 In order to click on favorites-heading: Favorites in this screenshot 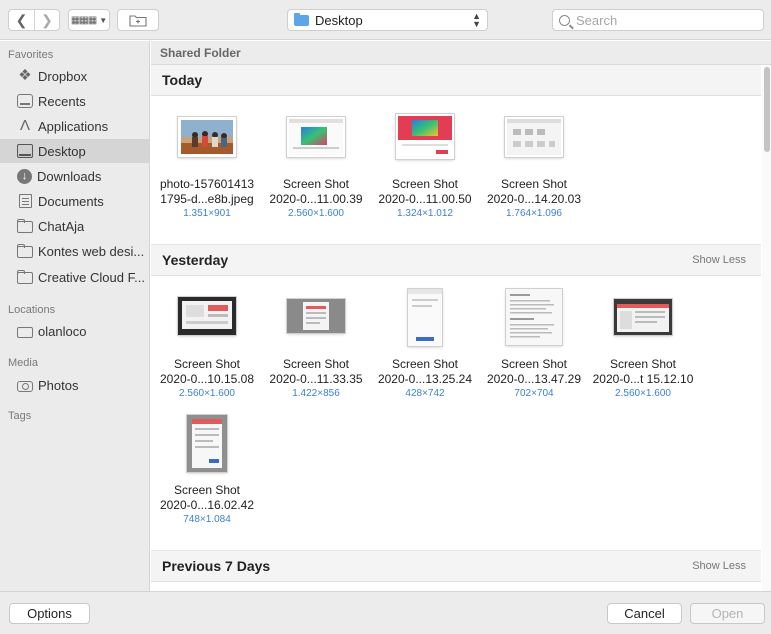, I will do `click(31, 55)`.